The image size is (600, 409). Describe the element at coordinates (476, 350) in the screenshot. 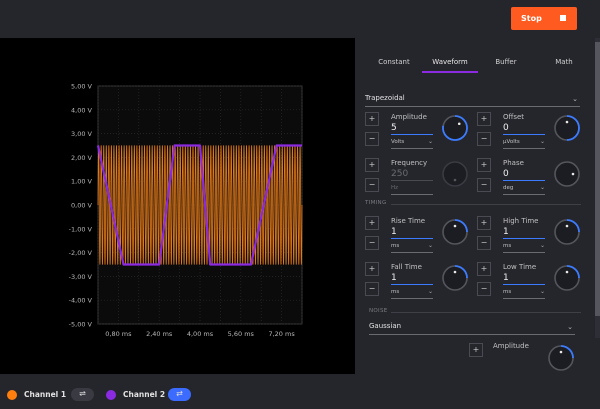

I see `noise-amplitude-increment-button: +` at that location.